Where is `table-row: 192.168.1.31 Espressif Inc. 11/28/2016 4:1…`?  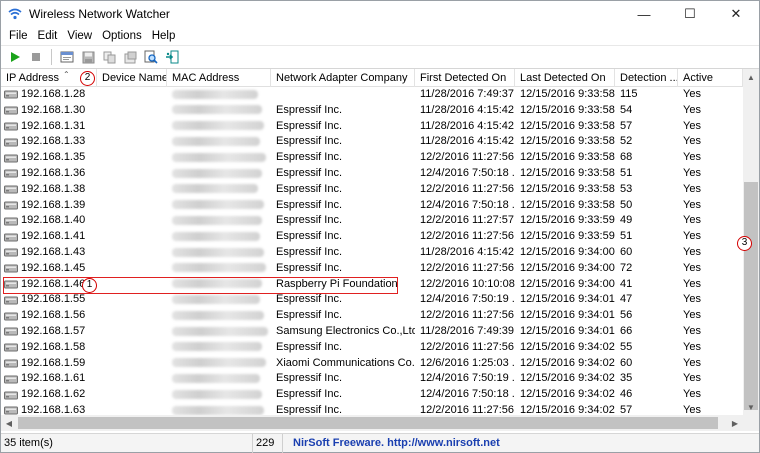
table-row: 192.168.1.31 Espressif Inc. 11/28/2016 4:1… is located at coordinates (372, 127).